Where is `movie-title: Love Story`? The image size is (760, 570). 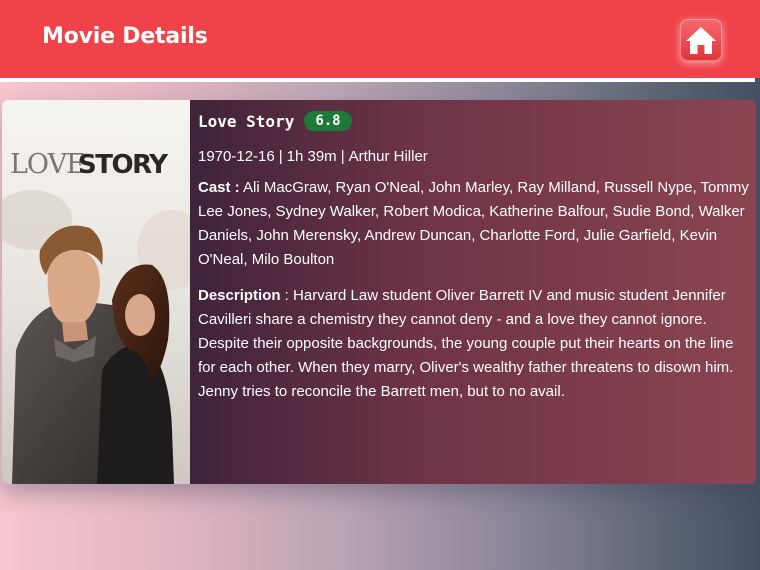 movie-title: Love Story is located at coordinates (246, 121).